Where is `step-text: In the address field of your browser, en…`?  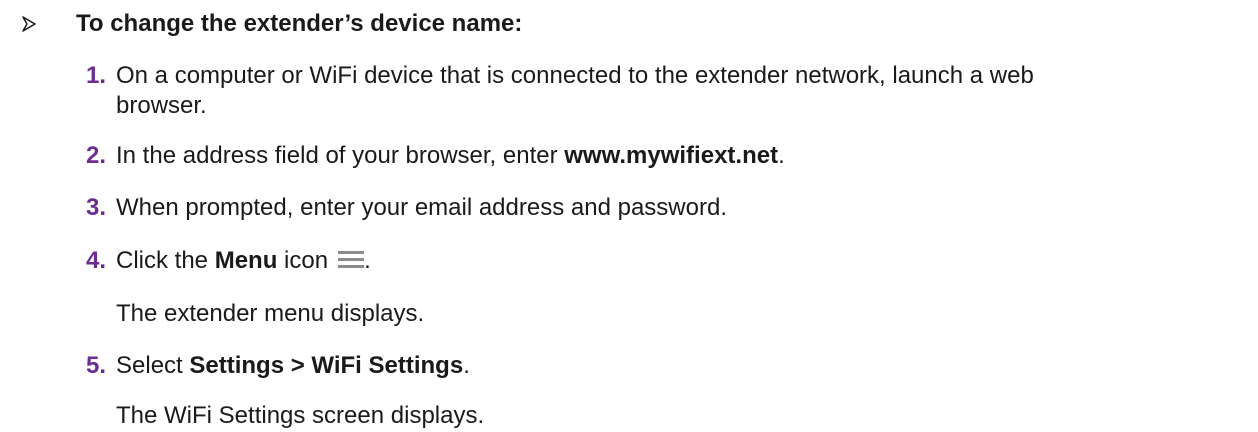 step-text: In the address field of your browser, en… is located at coordinates (340, 155).